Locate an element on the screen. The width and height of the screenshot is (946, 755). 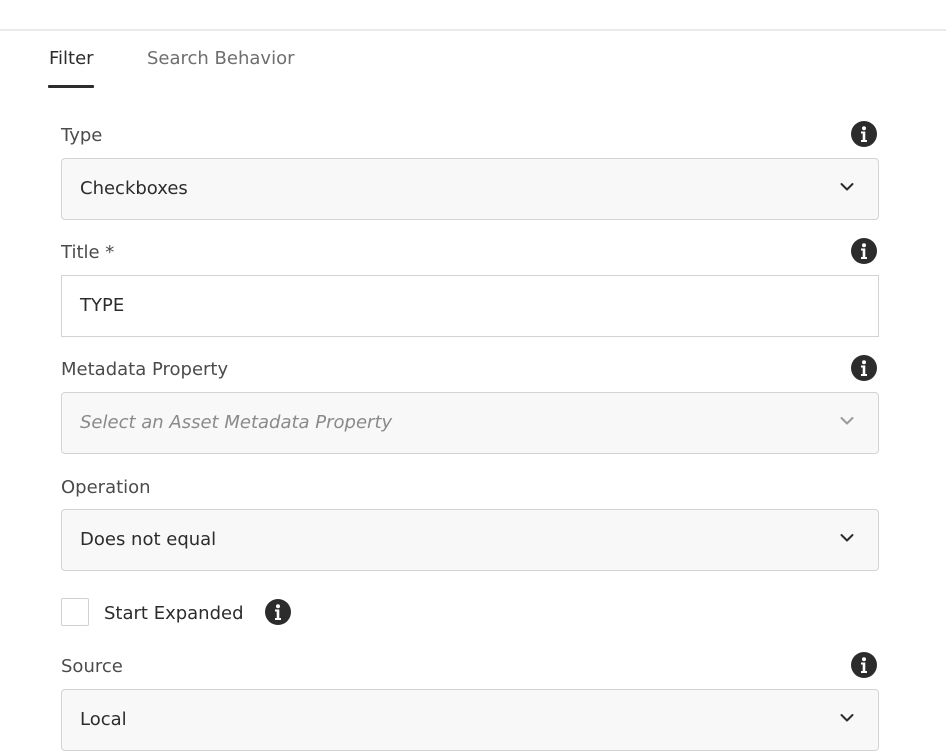
tab-search-behavior: Search Behavior is located at coordinates (221, 59).